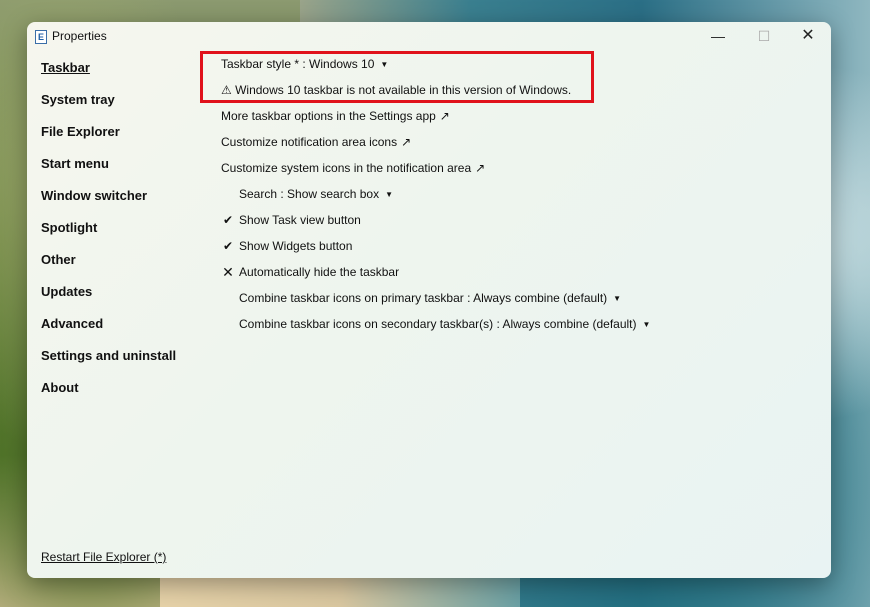 This screenshot has height=607, width=870. What do you see at coordinates (764, 37) in the screenshot?
I see `maximize-button: ☐` at bounding box center [764, 37].